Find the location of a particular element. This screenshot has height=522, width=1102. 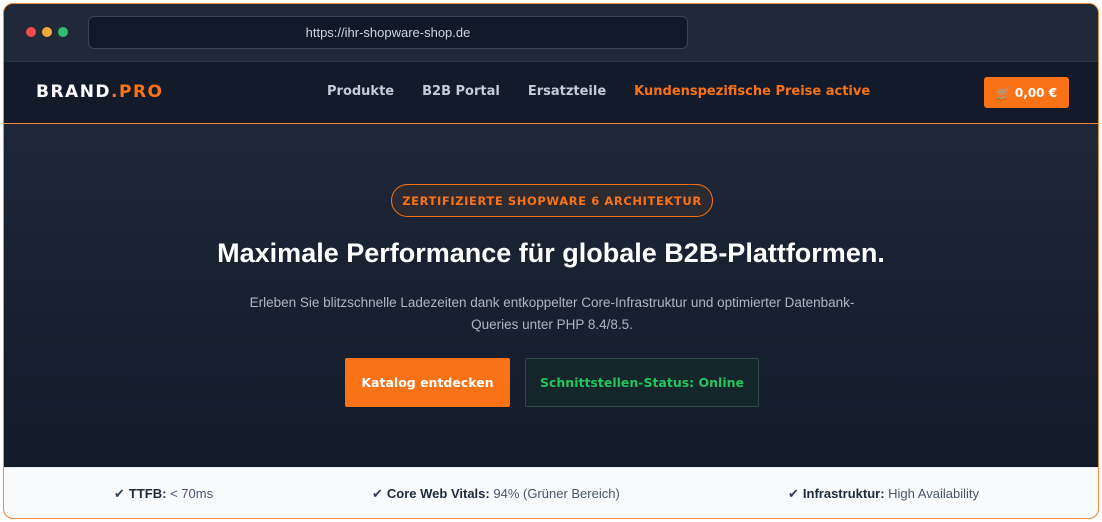

certification-badge: ZERTIFIZIERTE SHOPWARE 6 ARCHITEKTUR is located at coordinates (552, 200).